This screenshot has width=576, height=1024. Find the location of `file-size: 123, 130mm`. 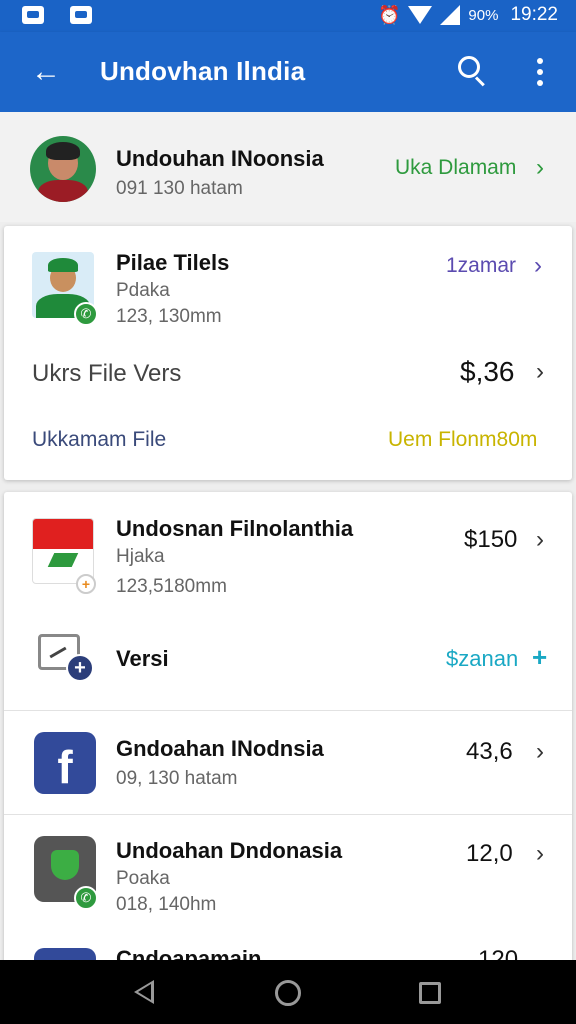

file-size: 123, 130mm is located at coordinates (169, 316).